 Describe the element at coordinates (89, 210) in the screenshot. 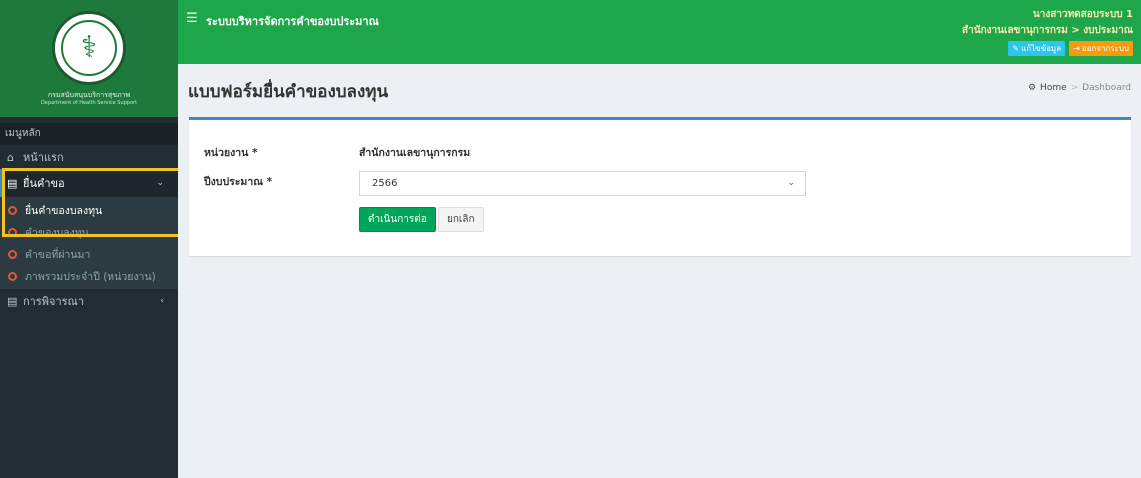

I see `submenu-item-submit-investment: ยื่นคำของบลงทุน` at that location.